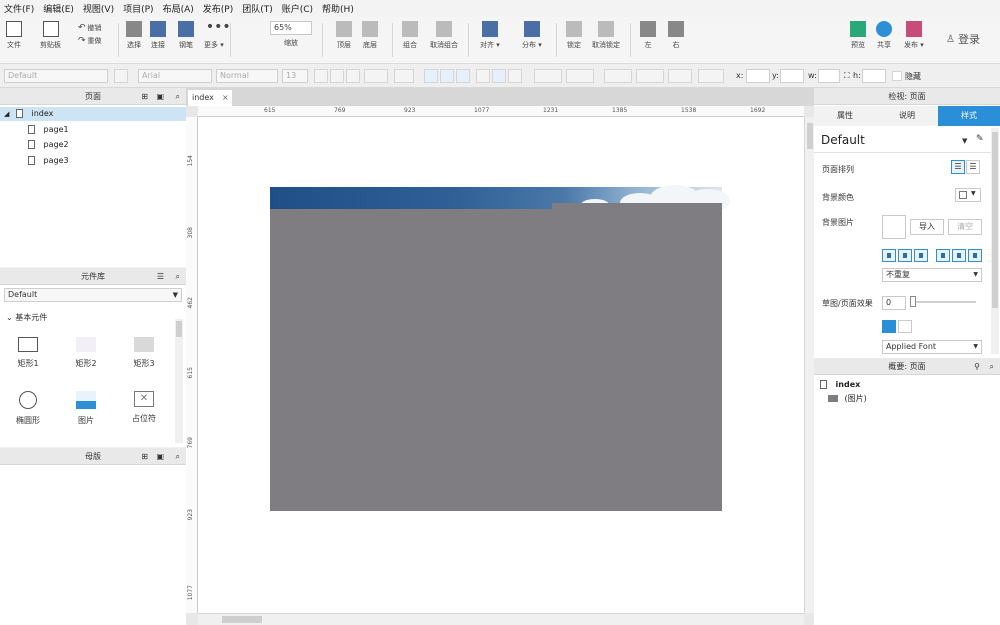 The height and width of the screenshot is (625, 1000). Describe the element at coordinates (809, 365) in the screenshot. I see `canvas-vertical-scrollbar` at that location.